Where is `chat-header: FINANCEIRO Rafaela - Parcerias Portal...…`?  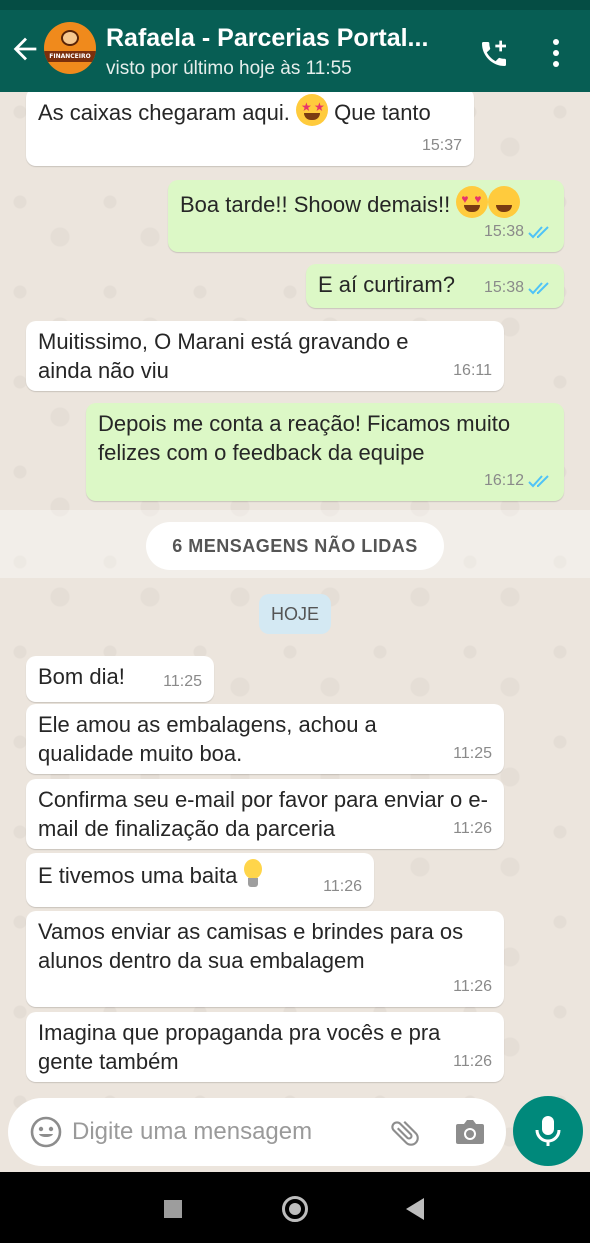 chat-header: FINANCEIRO Rafaela - Parcerias Portal...… is located at coordinates (295, 51).